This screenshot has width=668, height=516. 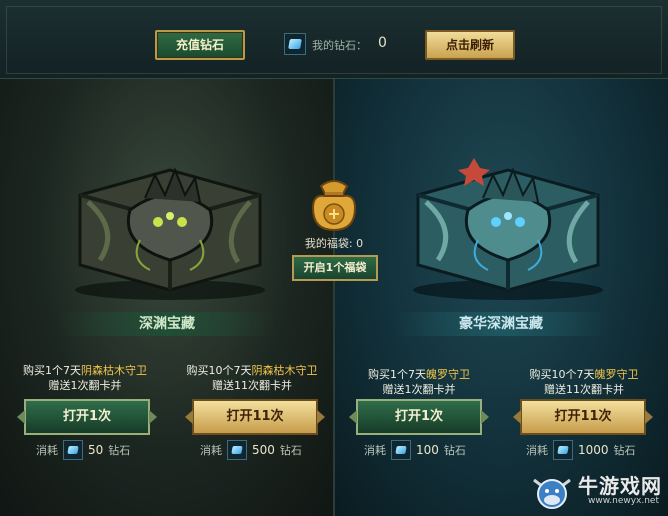 I want to click on panel-divider, so click(x=334, y=297).